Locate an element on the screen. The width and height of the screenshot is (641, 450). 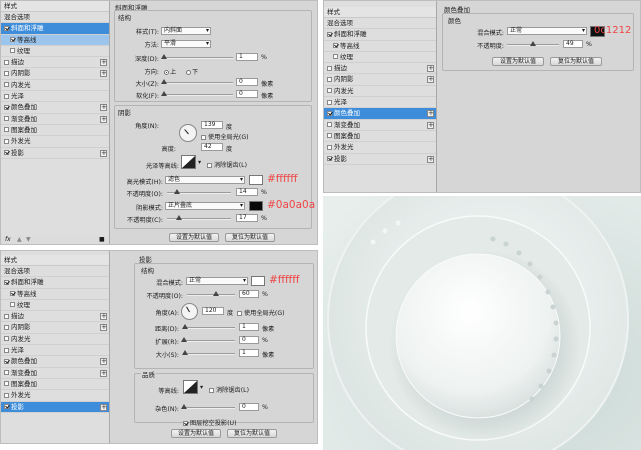
style-select: 内斜面 is located at coordinates (186, 31).